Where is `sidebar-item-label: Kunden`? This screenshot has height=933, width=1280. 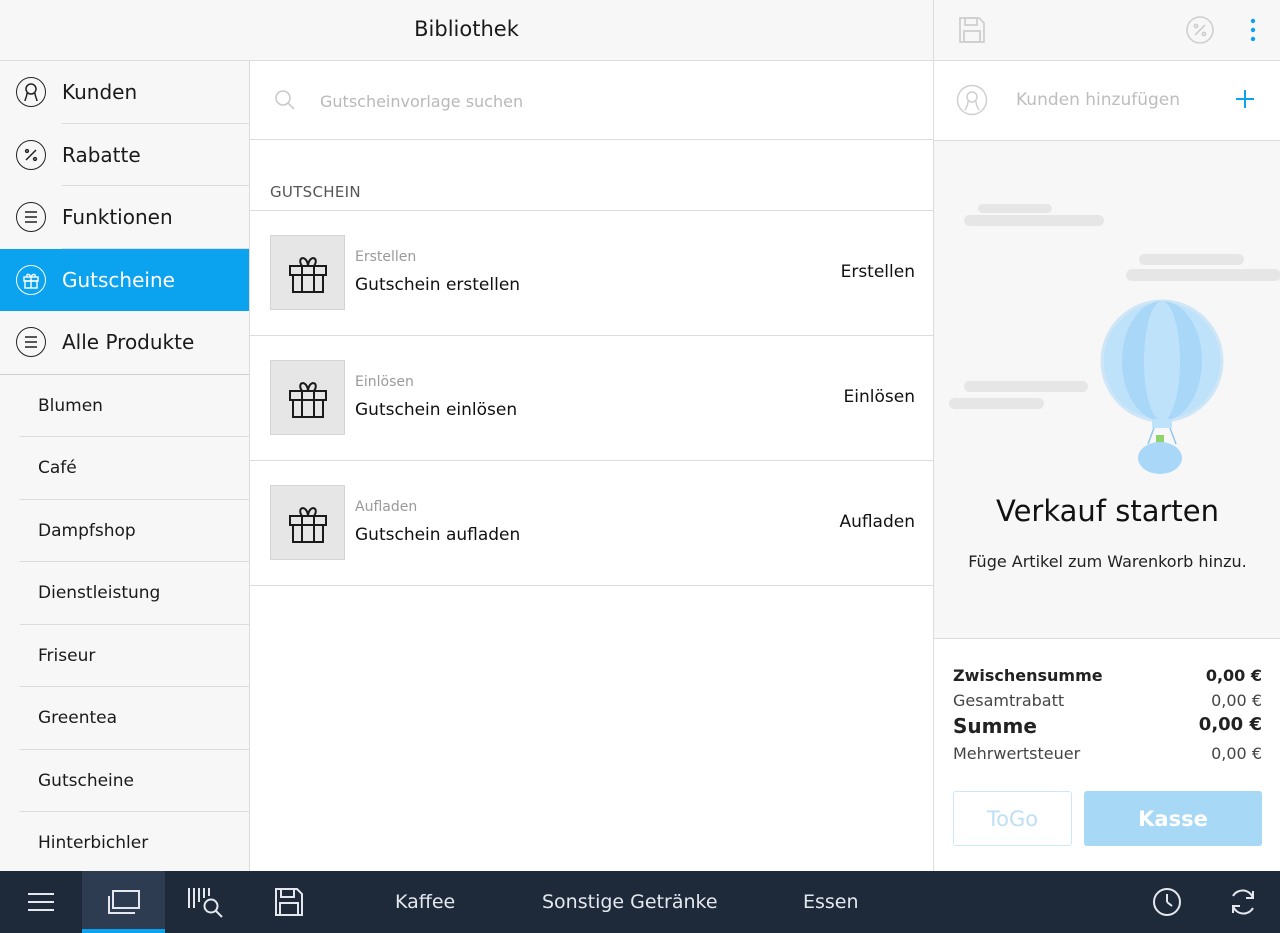
sidebar-item-label: Kunden is located at coordinates (100, 92).